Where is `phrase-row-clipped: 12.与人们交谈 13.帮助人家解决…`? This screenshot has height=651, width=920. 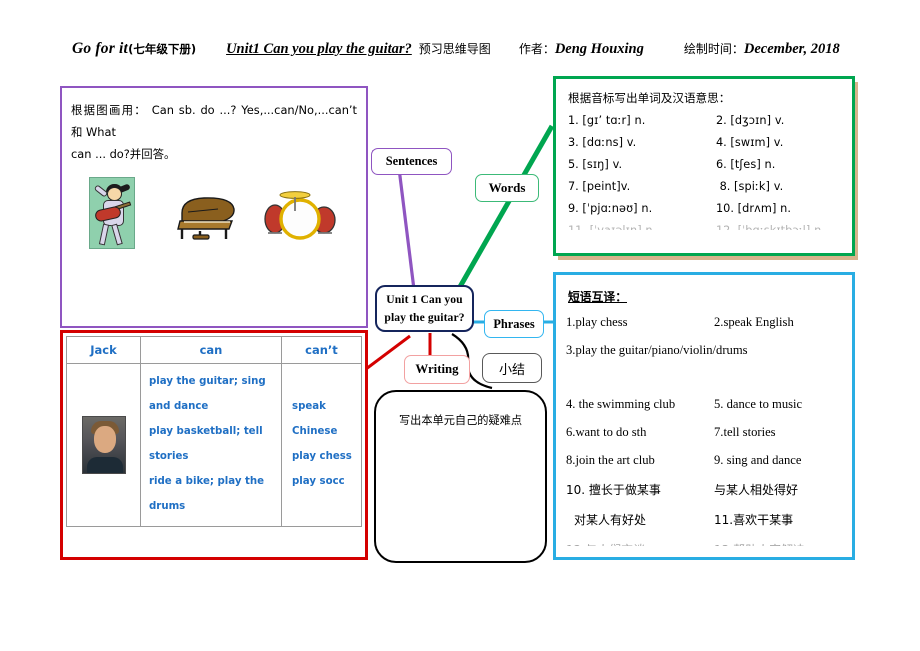 phrase-row-clipped: 12.与人们交谈 13.帮助人家解决… is located at coordinates (709, 543).